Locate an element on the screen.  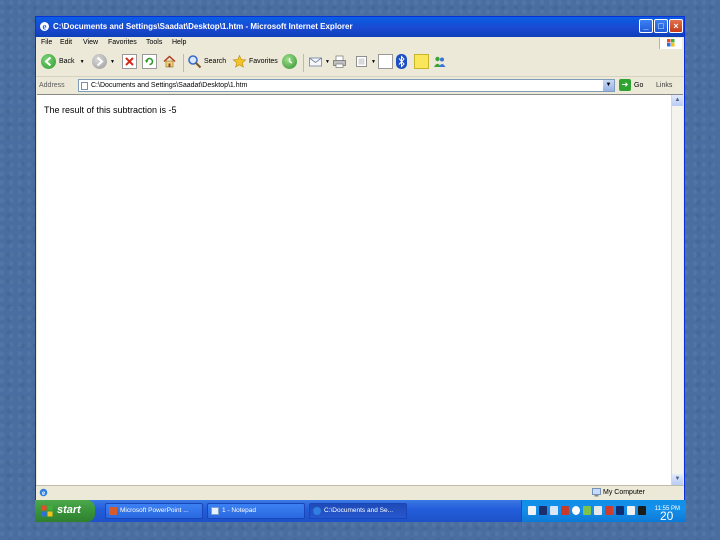
sticky-note-icon is located at coordinates (421, 61).